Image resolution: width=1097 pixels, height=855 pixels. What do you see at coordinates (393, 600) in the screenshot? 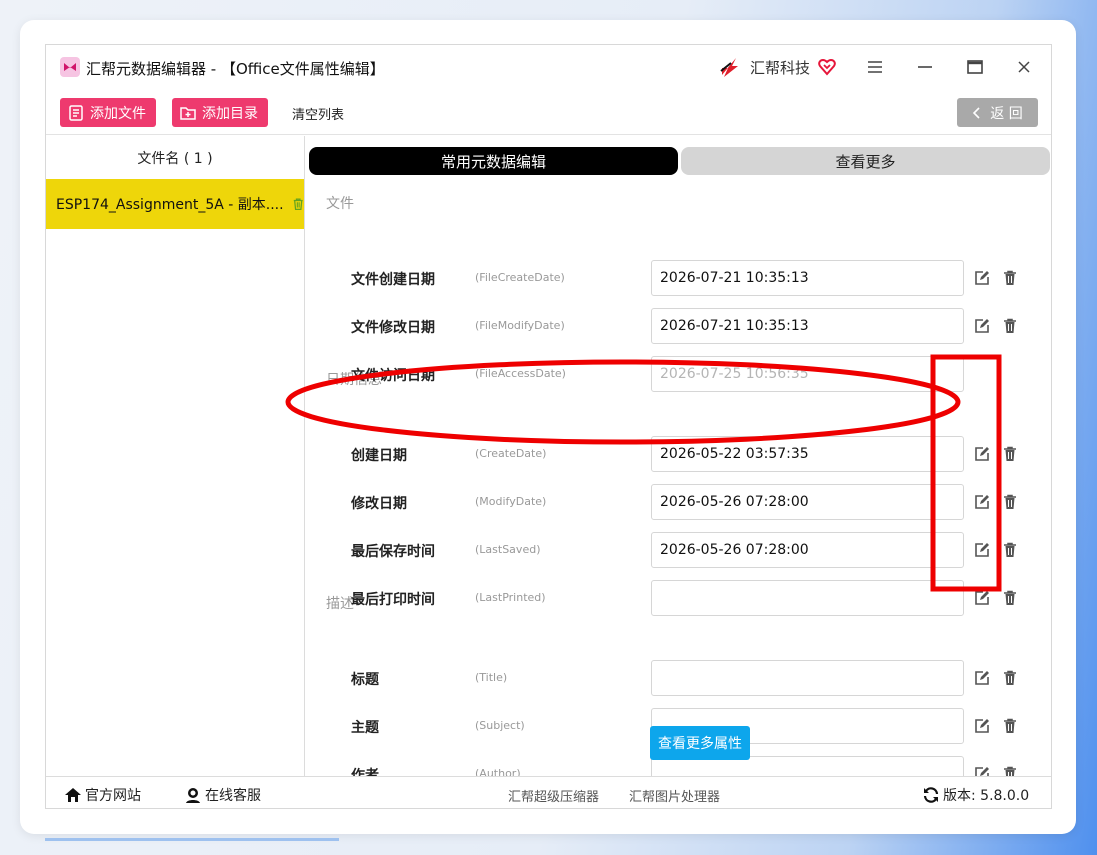
I see `field-label: 最后打印时间` at bounding box center [393, 600].